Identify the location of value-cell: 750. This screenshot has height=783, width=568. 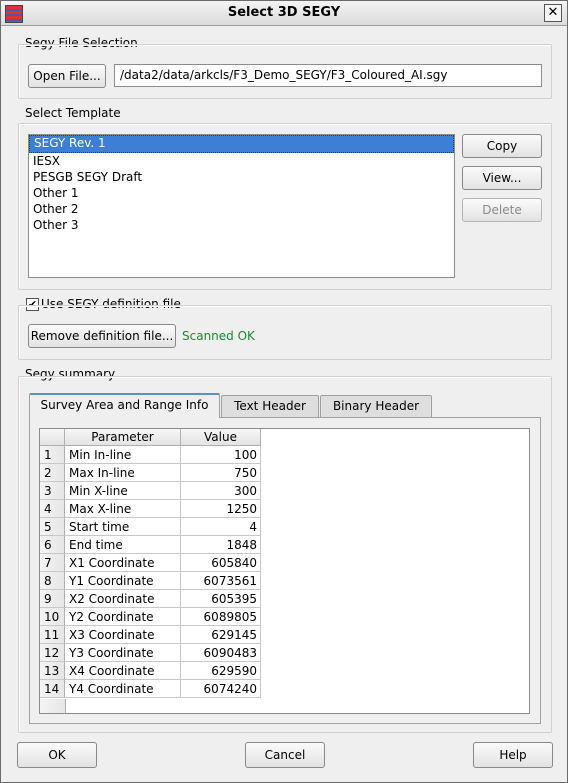
(221, 473).